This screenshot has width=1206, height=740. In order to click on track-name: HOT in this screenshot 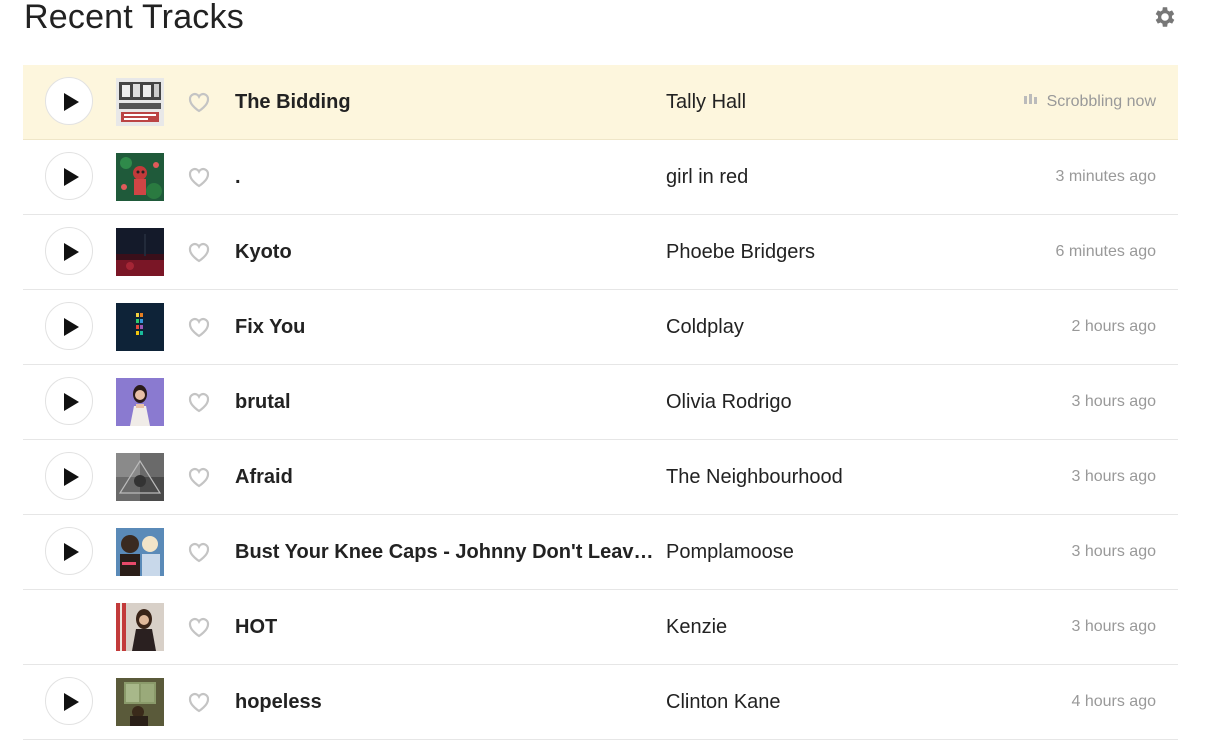, I will do `click(445, 627)`.